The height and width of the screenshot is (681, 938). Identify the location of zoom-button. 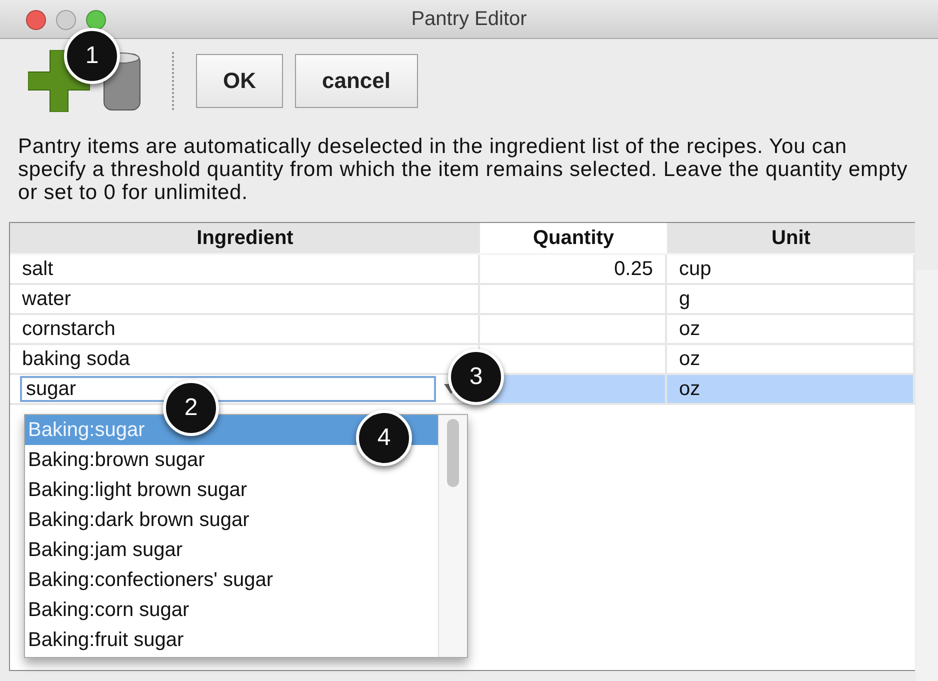
(96, 20).